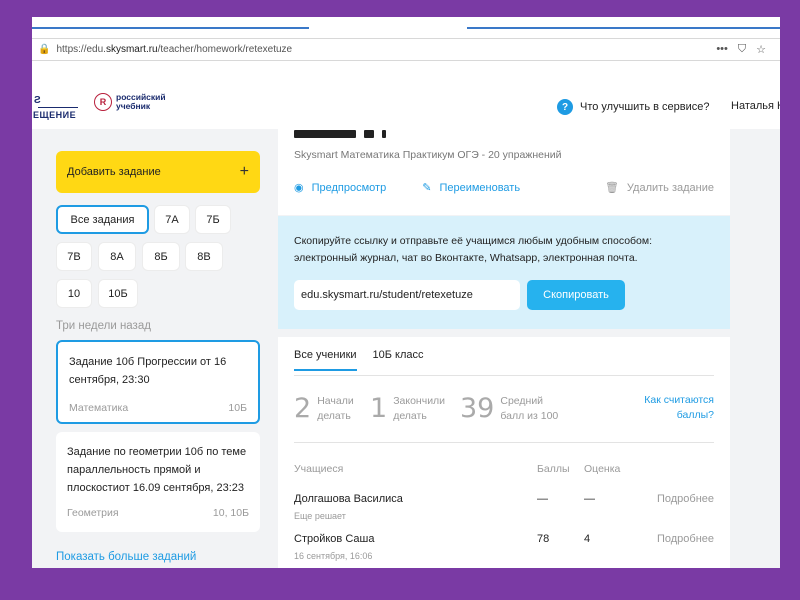  What do you see at coordinates (93, 513) in the screenshot?
I see `task-card-subject: Геометрия` at bounding box center [93, 513].